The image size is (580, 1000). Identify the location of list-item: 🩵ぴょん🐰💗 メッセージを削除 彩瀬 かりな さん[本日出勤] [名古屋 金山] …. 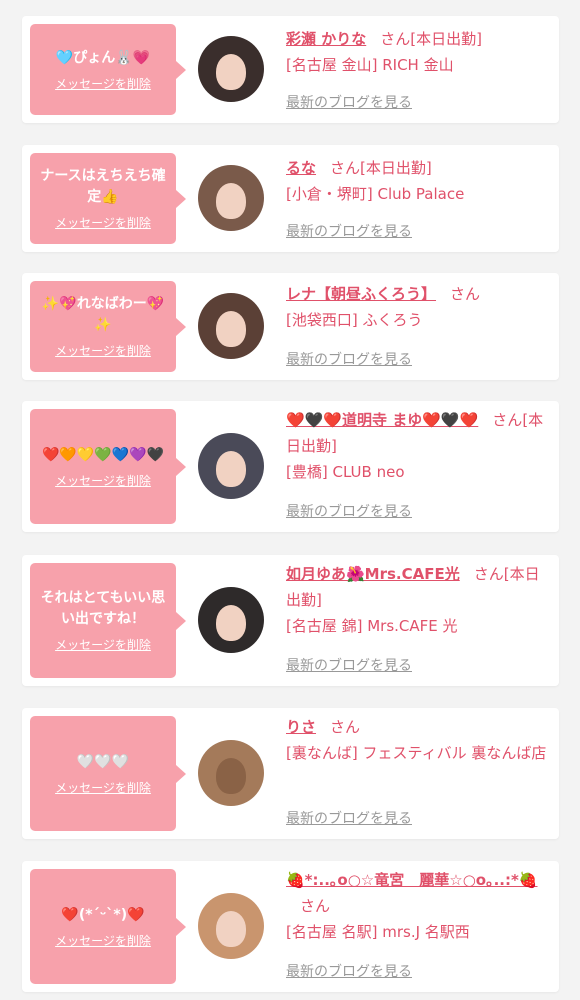
(290, 69).